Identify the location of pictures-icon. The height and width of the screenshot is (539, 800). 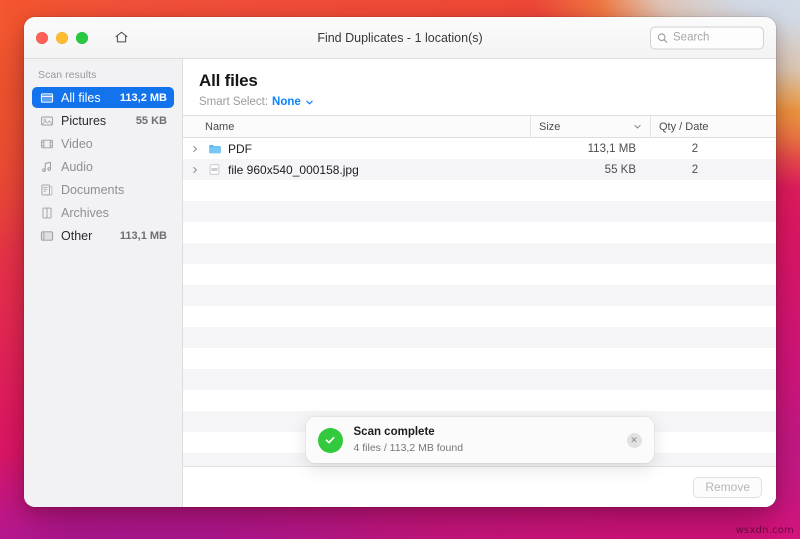
(46, 120).